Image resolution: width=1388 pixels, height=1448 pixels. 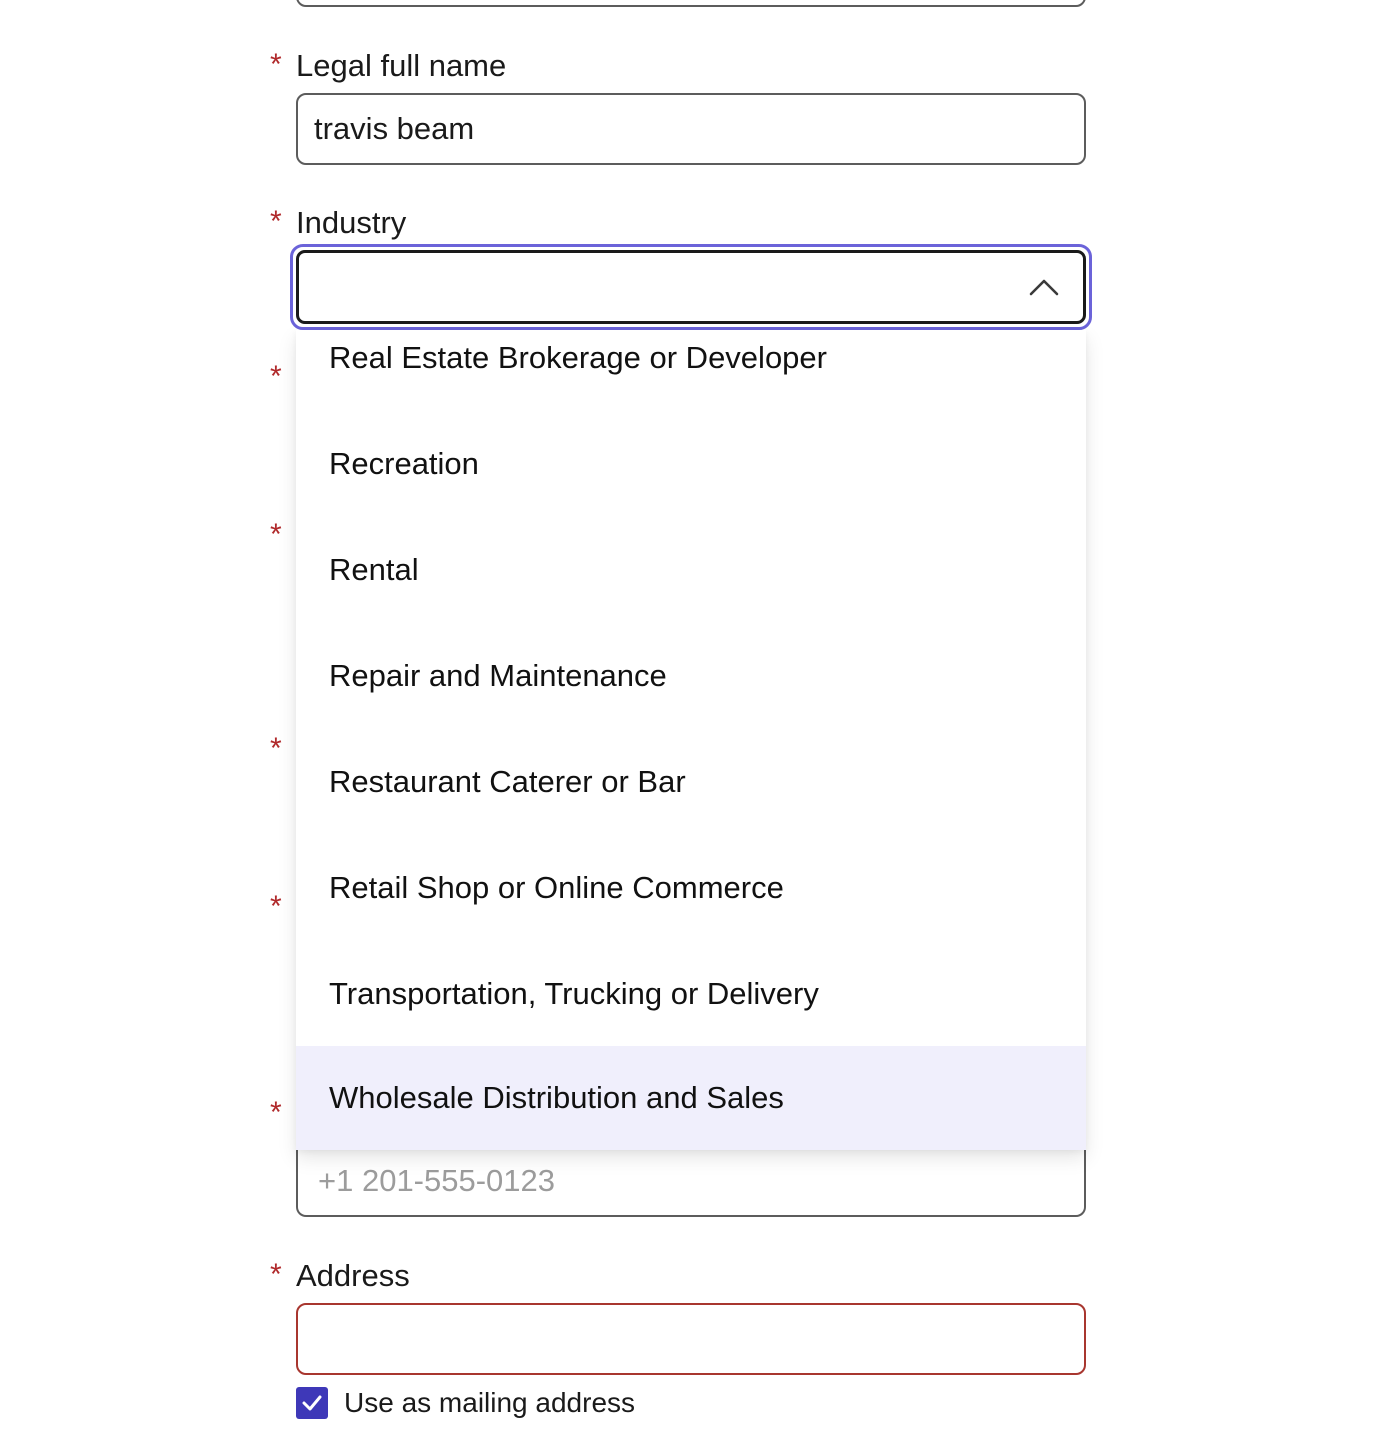 I want to click on previous-input-field, so click(x=691, y=3).